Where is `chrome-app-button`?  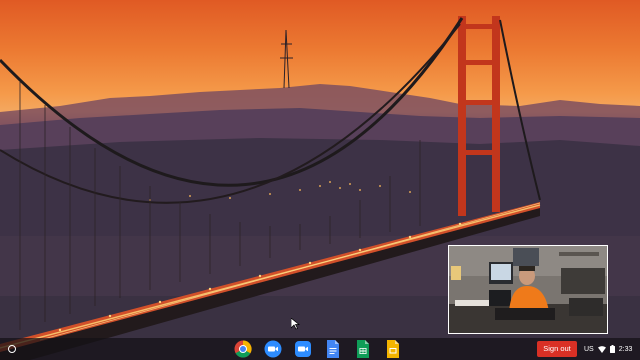
chrome-app-button is located at coordinates (243, 349).